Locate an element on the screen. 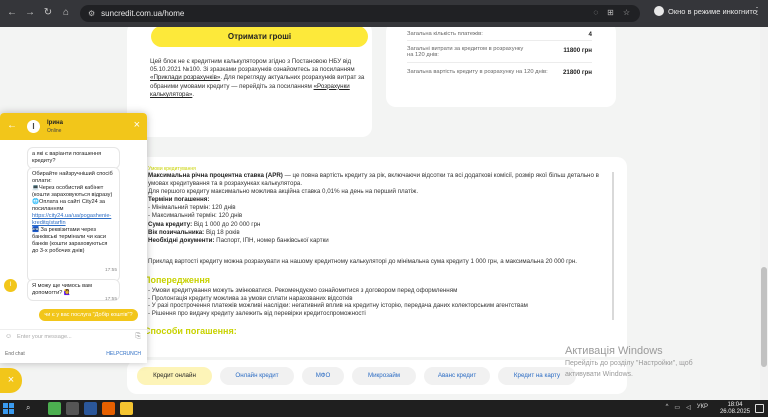  forward-icon: → is located at coordinates (30, 12).